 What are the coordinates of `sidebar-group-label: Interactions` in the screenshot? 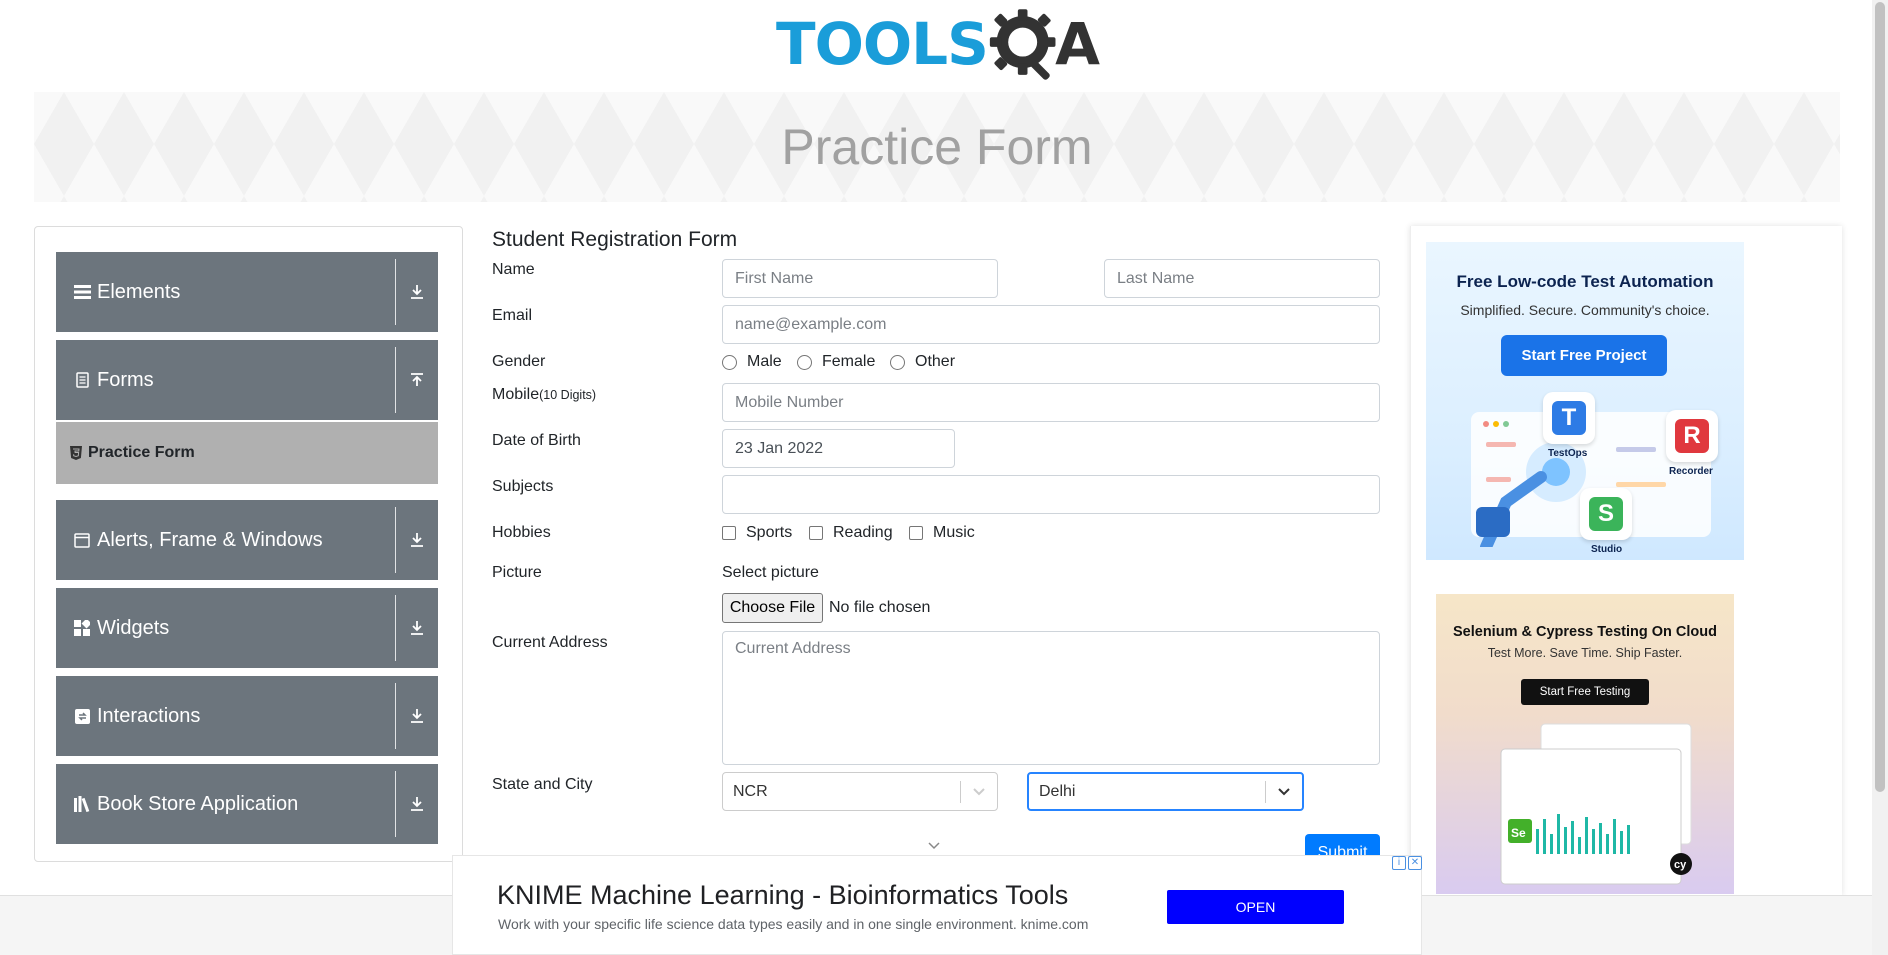 It's located at (149, 715).